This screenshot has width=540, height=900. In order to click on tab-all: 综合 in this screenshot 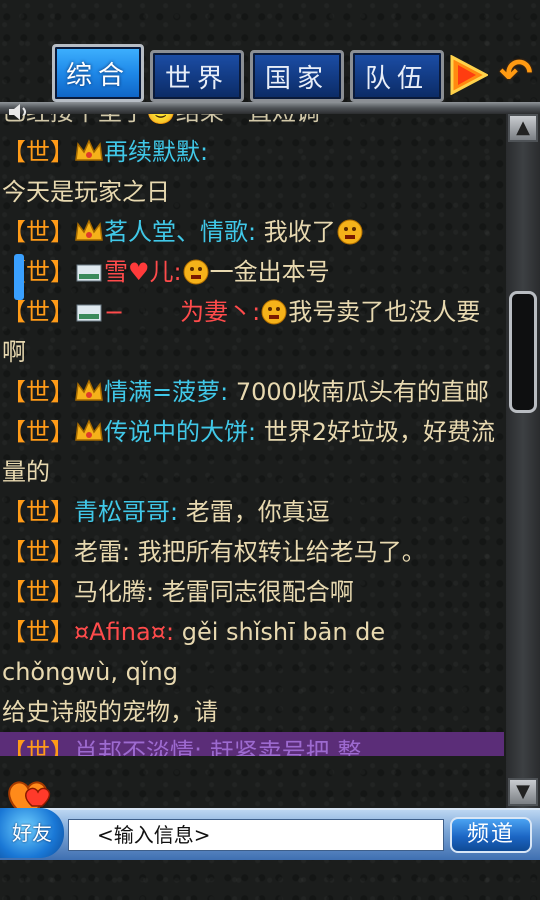, I will do `click(98, 73)`.